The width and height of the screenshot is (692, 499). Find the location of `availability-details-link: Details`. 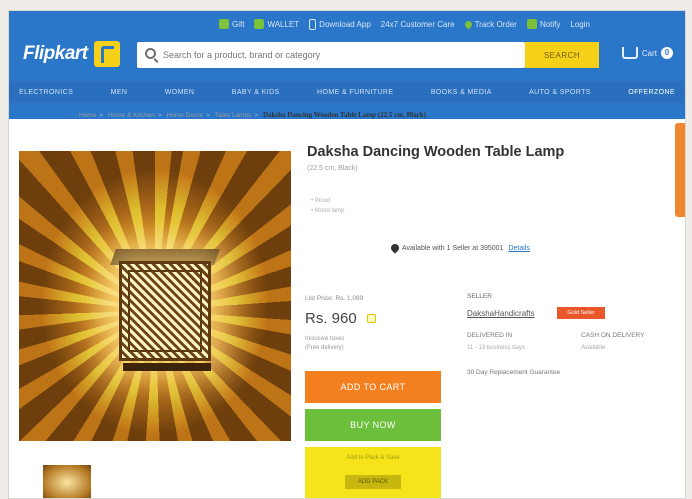

availability-details-link: Details is located at coordinates (518, 248).